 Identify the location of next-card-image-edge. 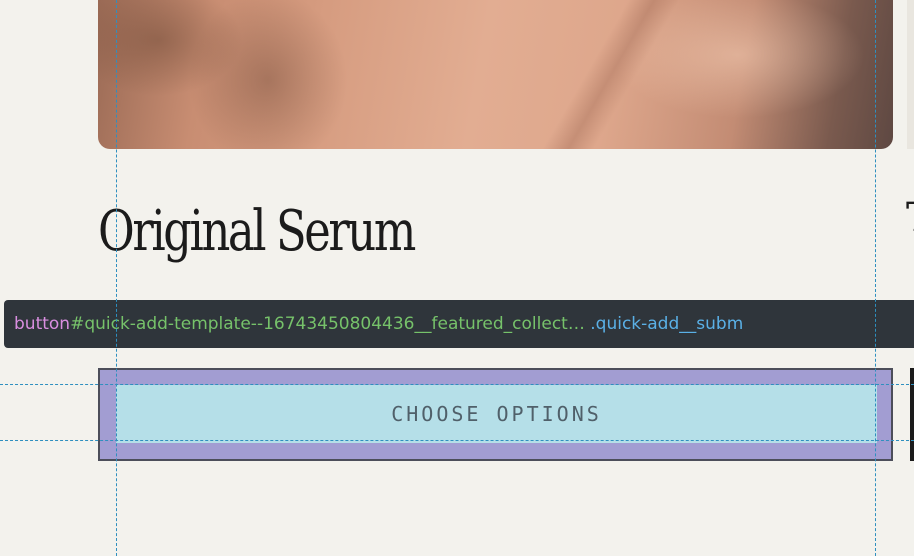
(910, 74).